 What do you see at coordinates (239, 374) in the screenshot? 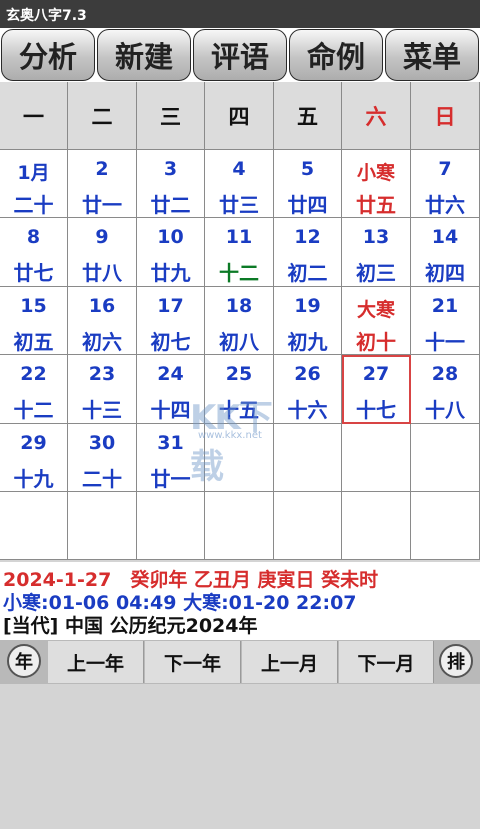
I see `solar-date: 25` at bounding box center [239, 374].